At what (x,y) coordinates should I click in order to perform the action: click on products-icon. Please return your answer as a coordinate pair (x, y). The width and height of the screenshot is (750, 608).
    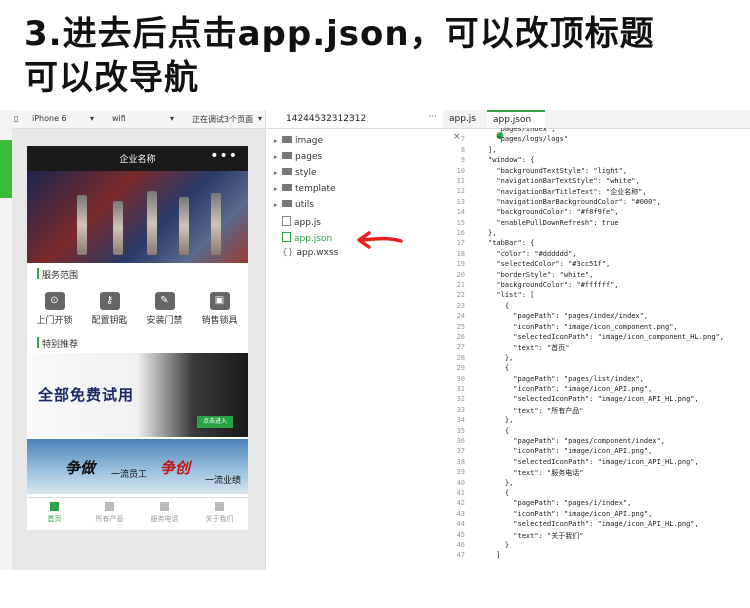
    Looking at the image, I should click on (109, 506).